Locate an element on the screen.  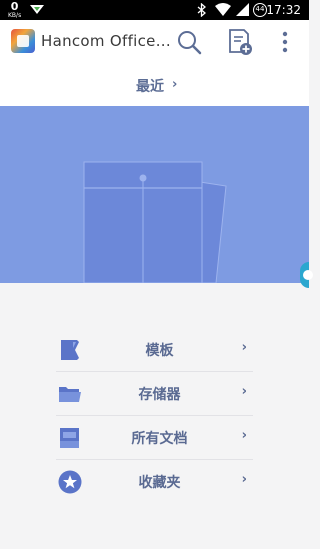
menu-label-all-documents: 所有文档 is located at coordinates (159, 439).